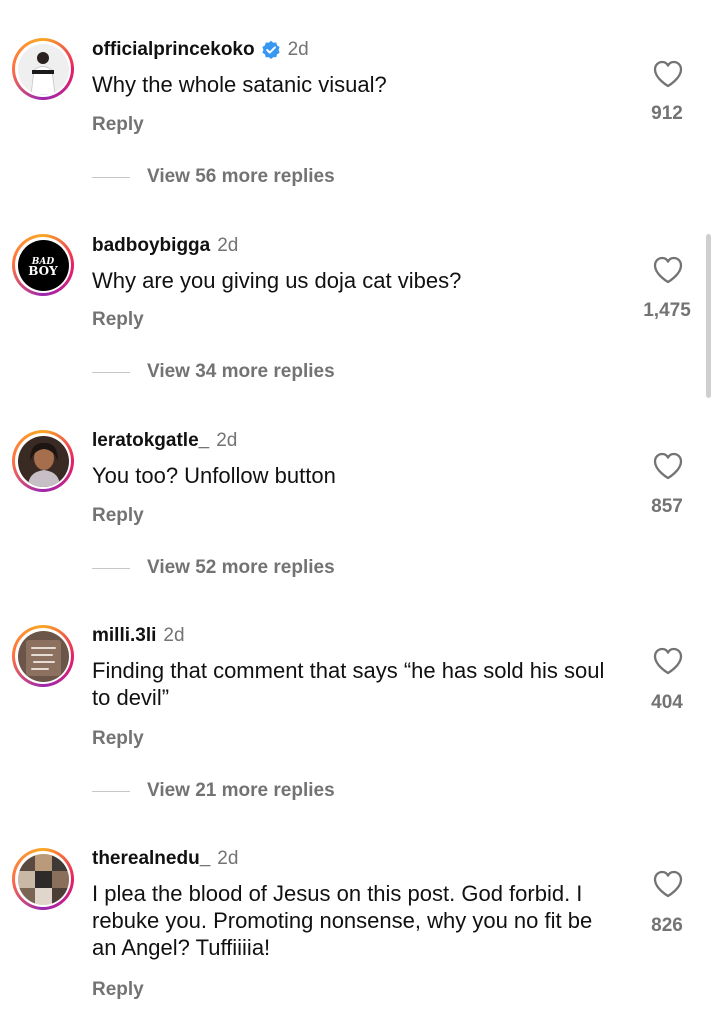  Describe the element at coordinates (241, 176) in the screenshot. I see `view-more-replies-label: View 56 more replies` at that location.